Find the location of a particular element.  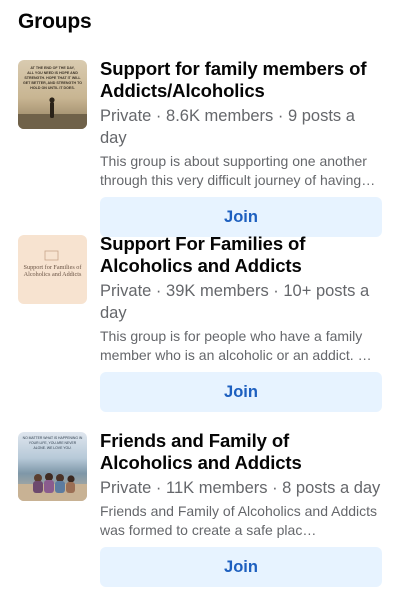

svg-text: ALONE. WE LOVE YOU. is located at coordinates (53, 448).